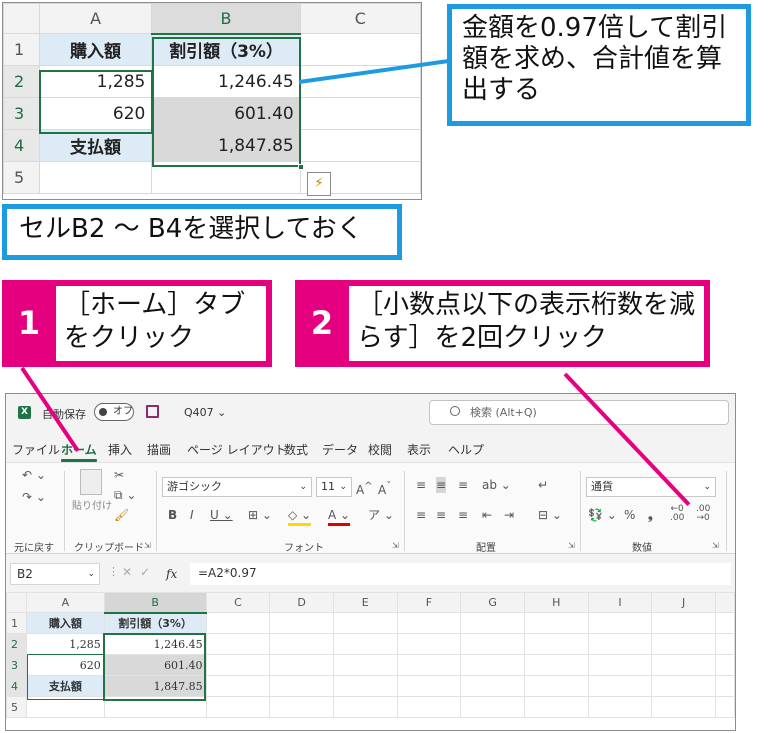 This screenshot has width=783, height=733. I want to click on file-name: Q407 ⌄, so click(205, 412).